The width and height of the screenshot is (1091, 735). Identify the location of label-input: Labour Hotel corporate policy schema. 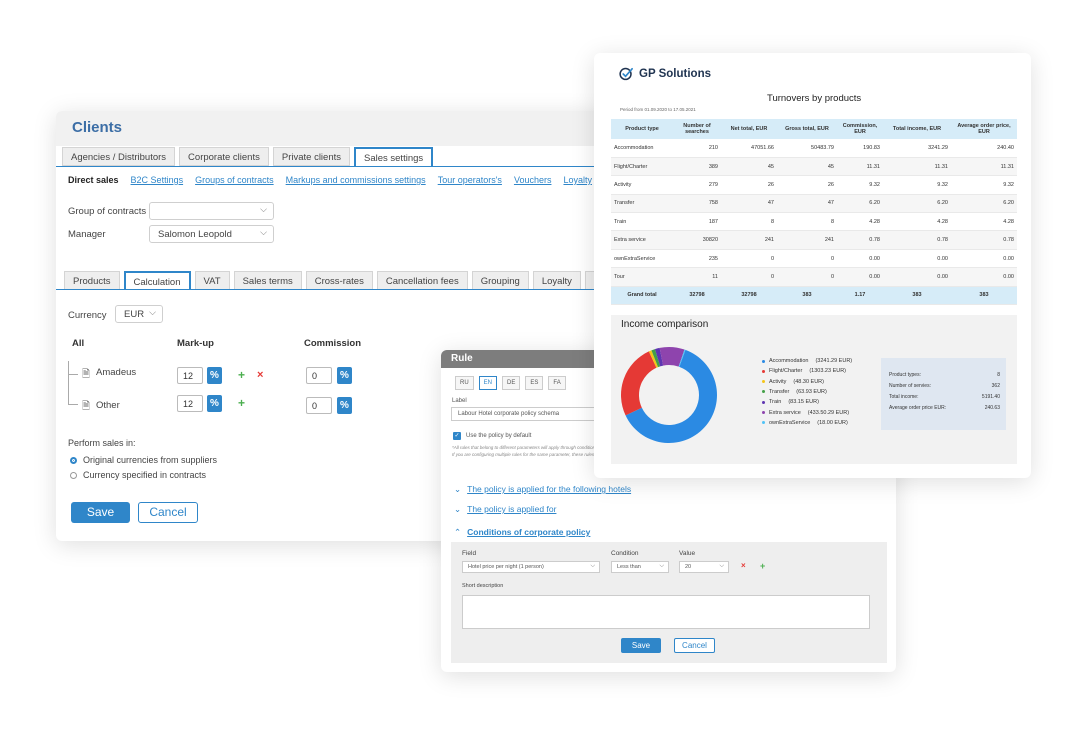
(523, 414).